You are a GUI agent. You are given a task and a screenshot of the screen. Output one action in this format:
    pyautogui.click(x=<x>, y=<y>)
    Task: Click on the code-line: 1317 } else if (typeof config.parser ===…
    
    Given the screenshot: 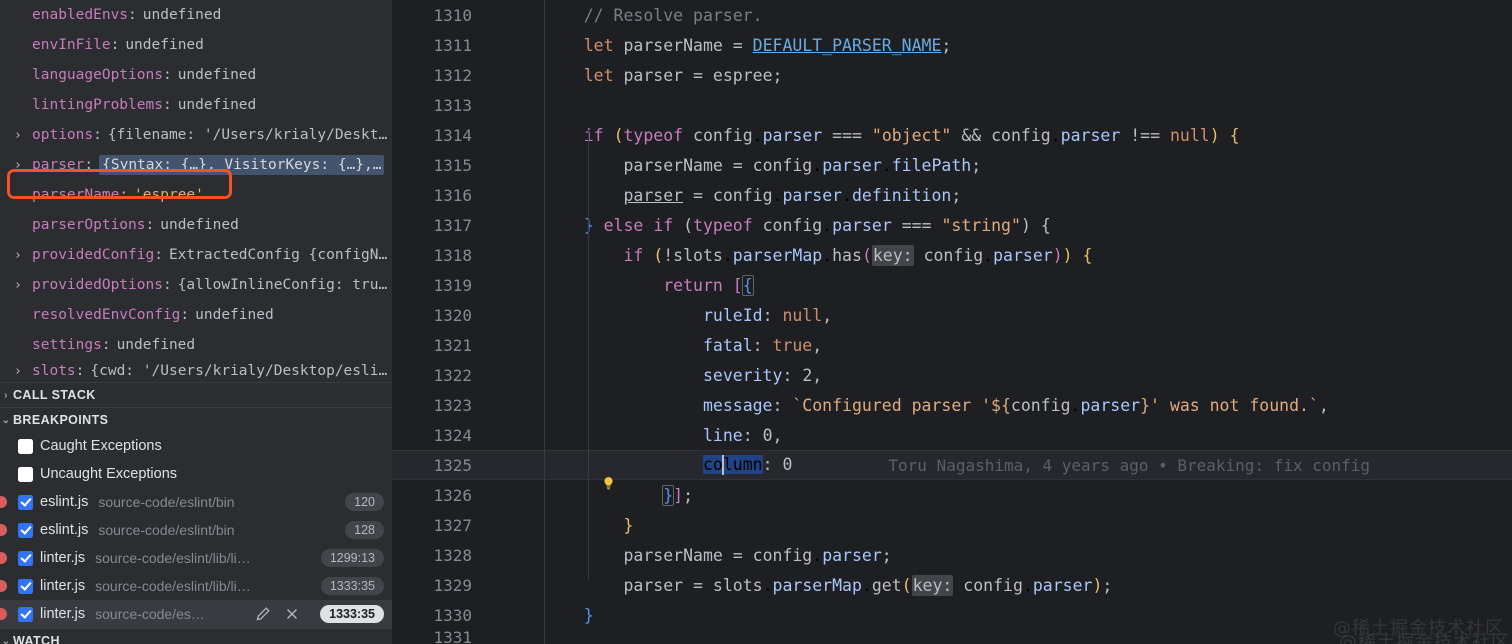 What is the action you would take?
    pyautogui.click(x=952, y=225)
    